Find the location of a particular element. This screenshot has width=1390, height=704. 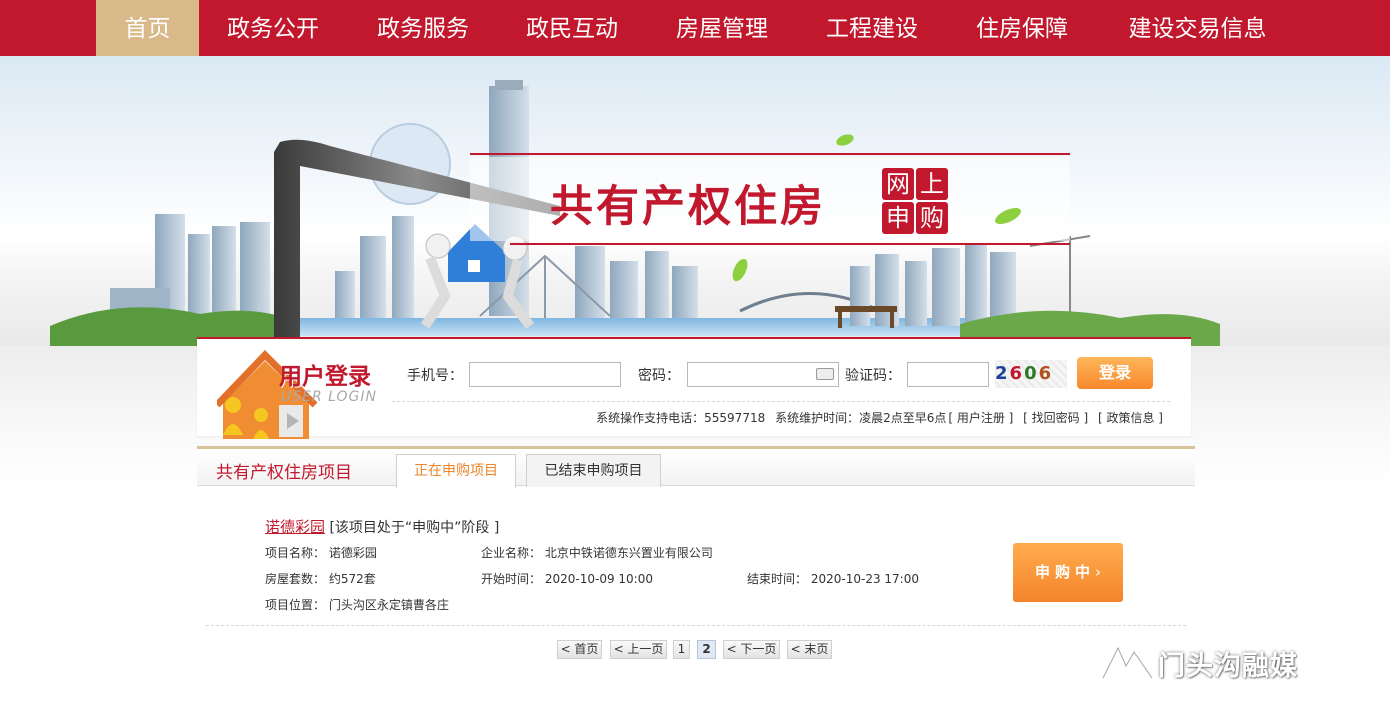

start-time-row: 开始时间： 2020-10-09 10:00 is located at coordinates (567, 578).